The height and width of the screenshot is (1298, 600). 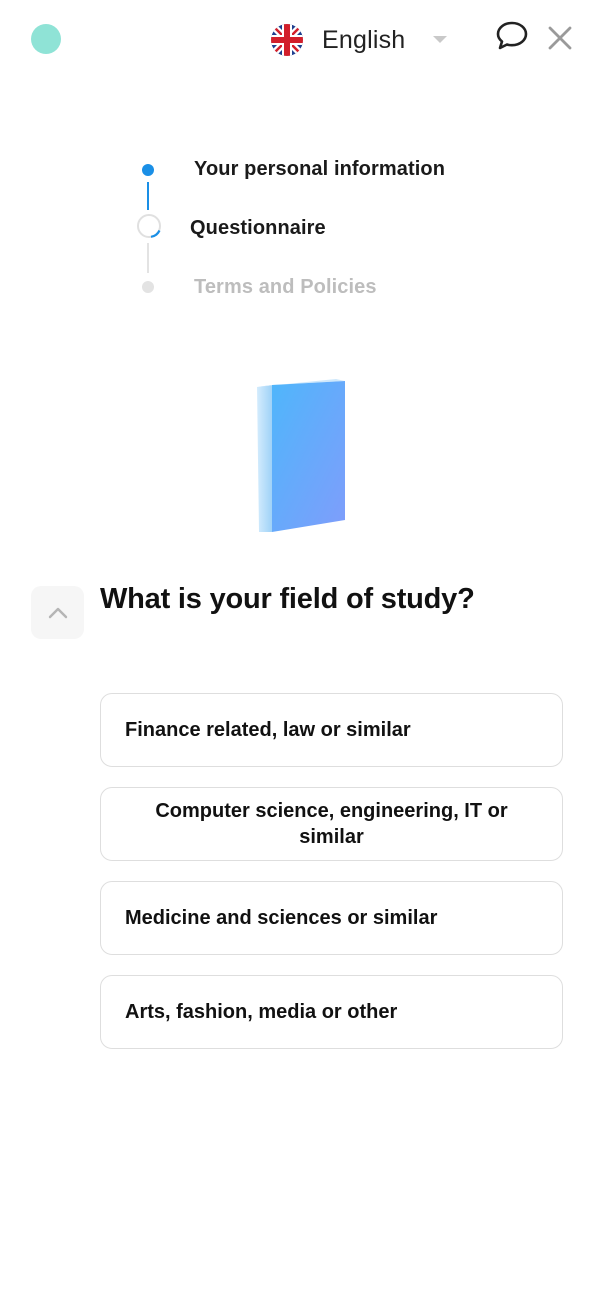 What do you see at coordinates (364, 39) in the screenshot?
I see `language-label: English` at bounding box center [364, 39].